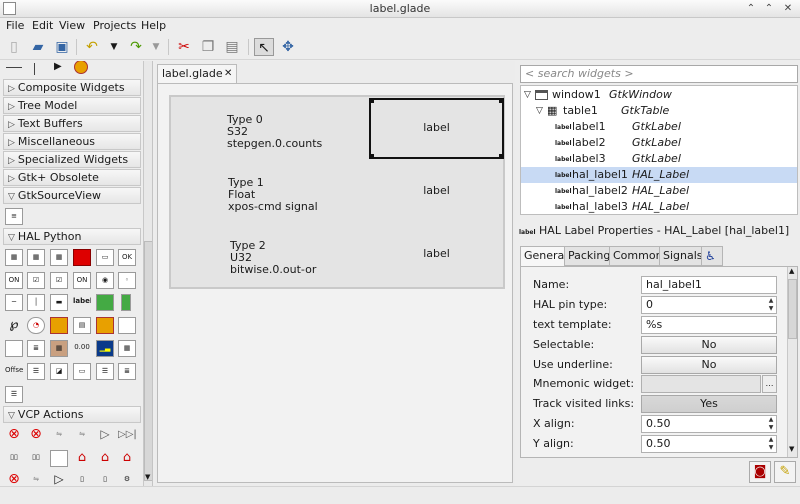 The image size is (800, 504). I want to click on open-folder-icon: ▰, so click(38, 47).